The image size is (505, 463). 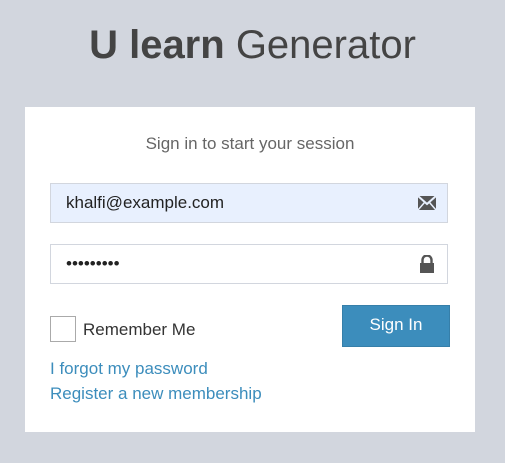 I want to click on email-input, so click(x=231, y=203).